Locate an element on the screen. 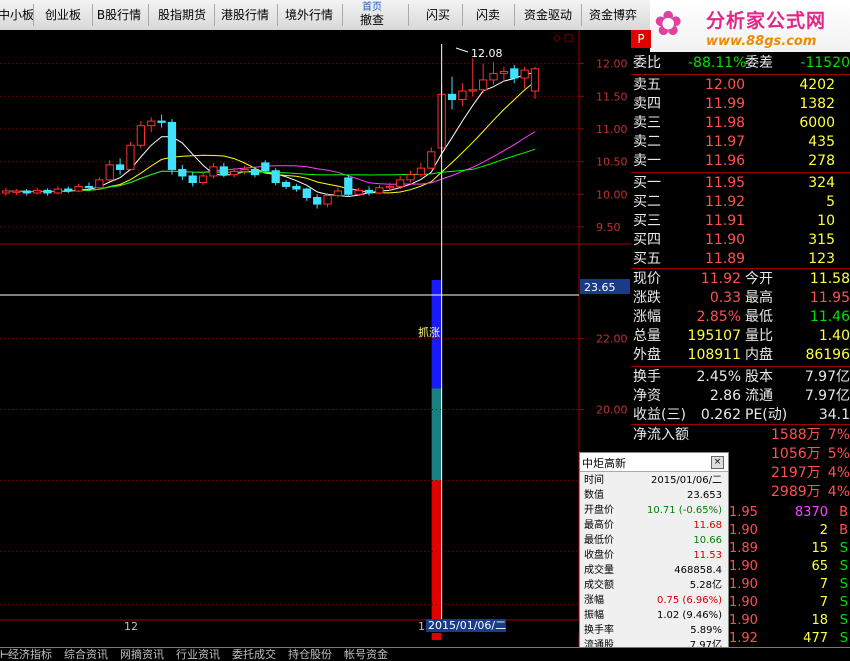 The height and width of the screenshot is (661, 850). toolbar-hk-quotes: 港股行情 is located at coordinates (245, 15).